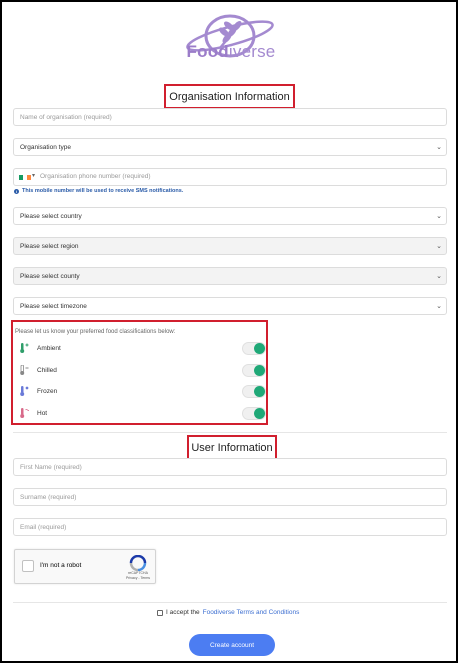  Describe the element at coordinates (66, 117) in the screenshot. I see `organisation-name-placeholder: Name of organisation (required)` at that location.